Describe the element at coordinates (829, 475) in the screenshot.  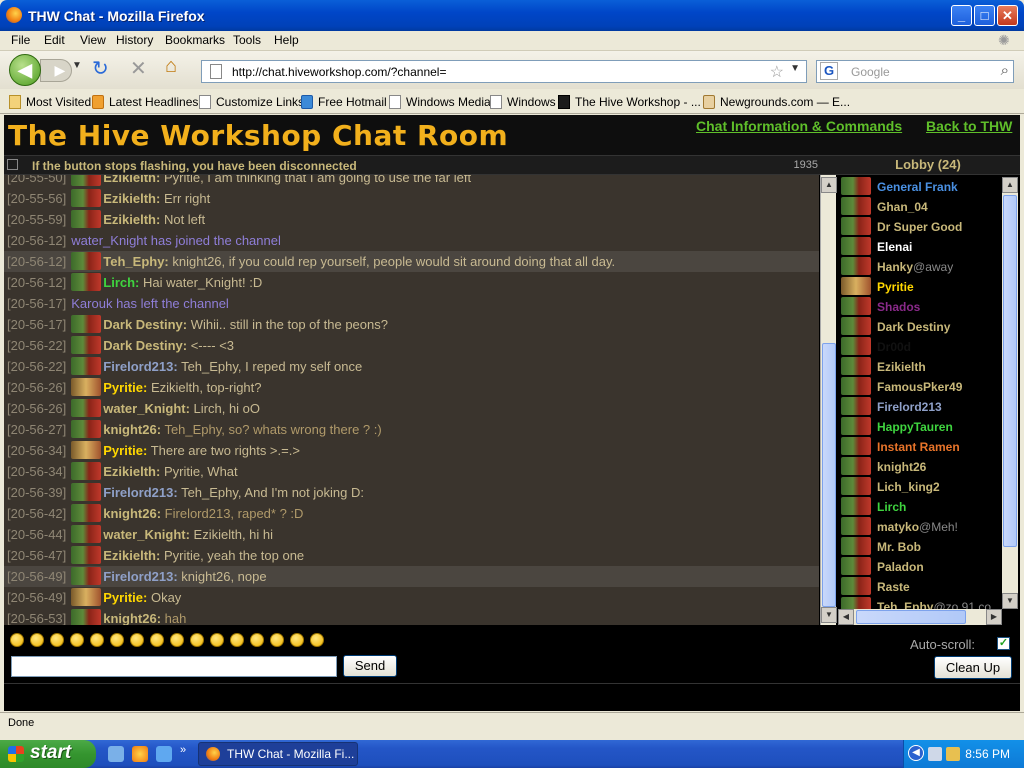
I see `chat-scroll-thumb` at that location.